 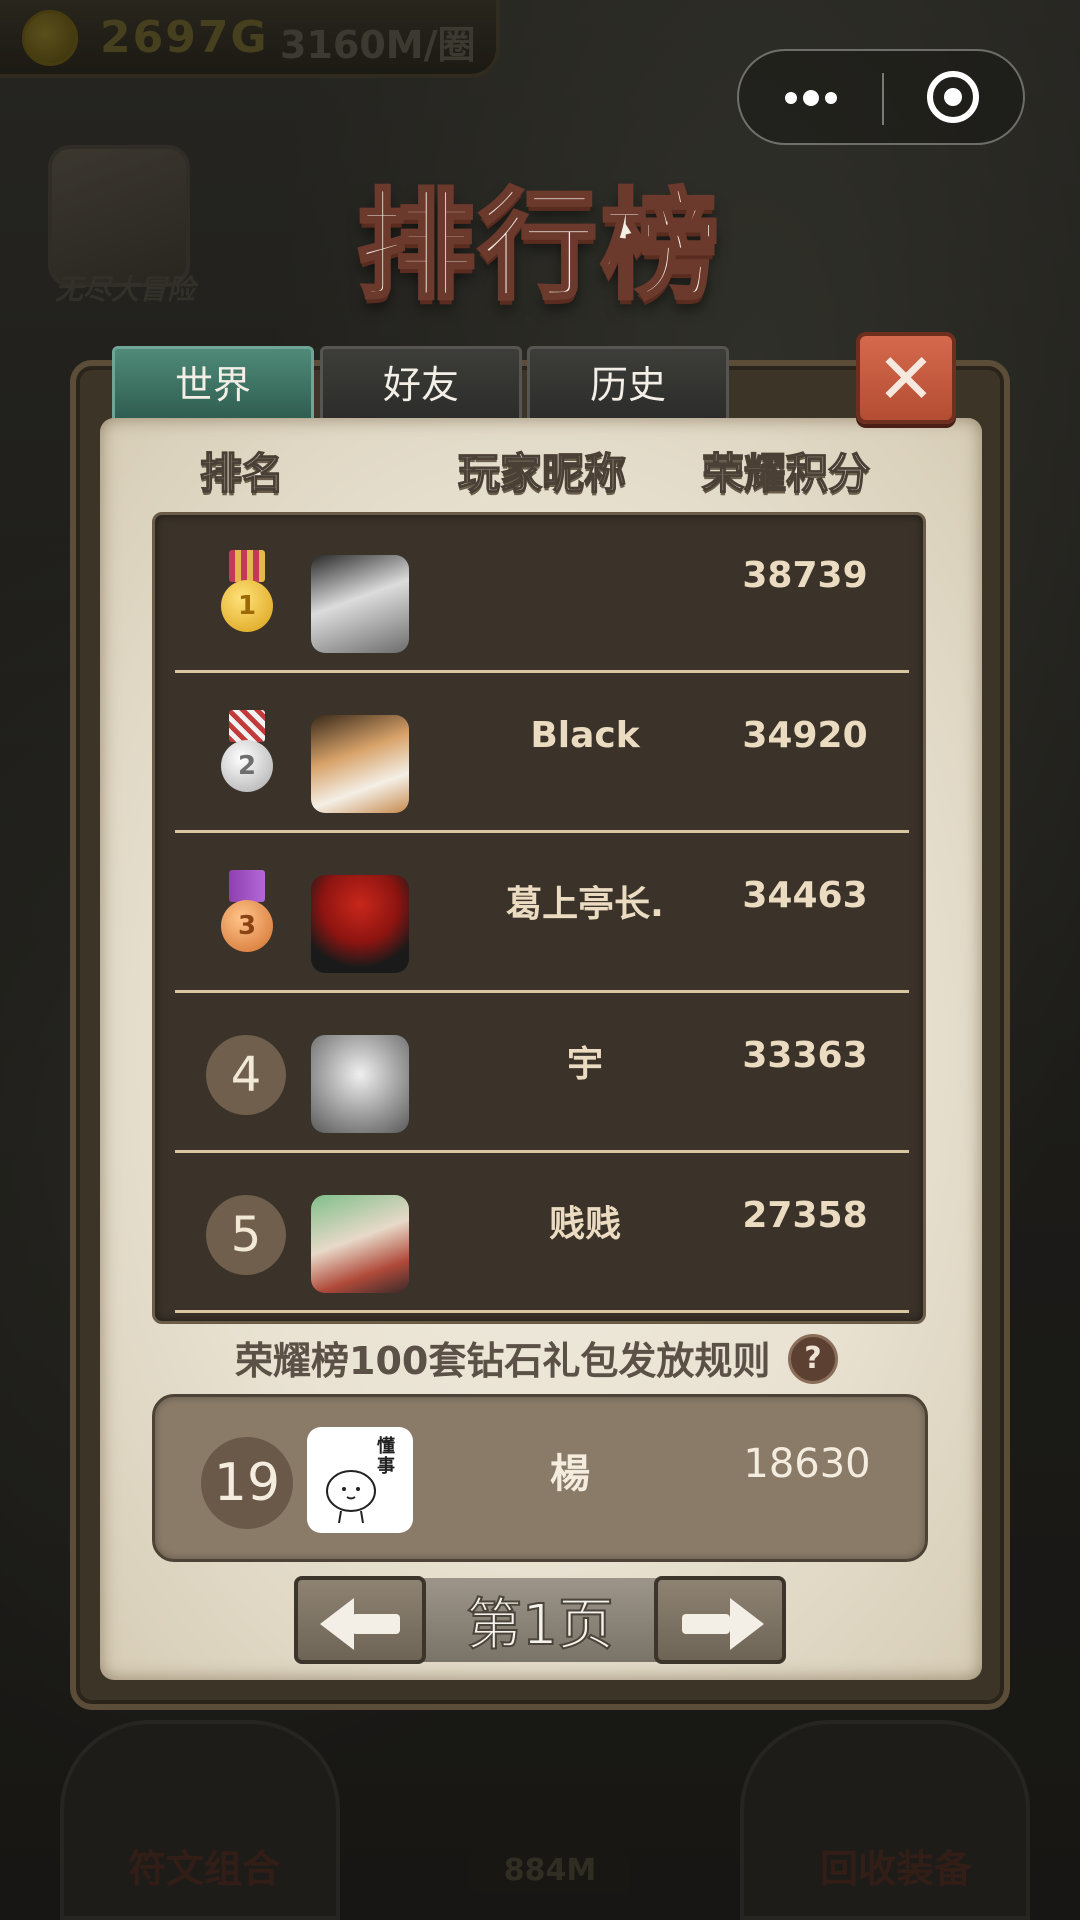 What do you see at coordinates (539, 246) in the screenshot?
I see `page-title: 排行榜` at bounding box center [539, 246].